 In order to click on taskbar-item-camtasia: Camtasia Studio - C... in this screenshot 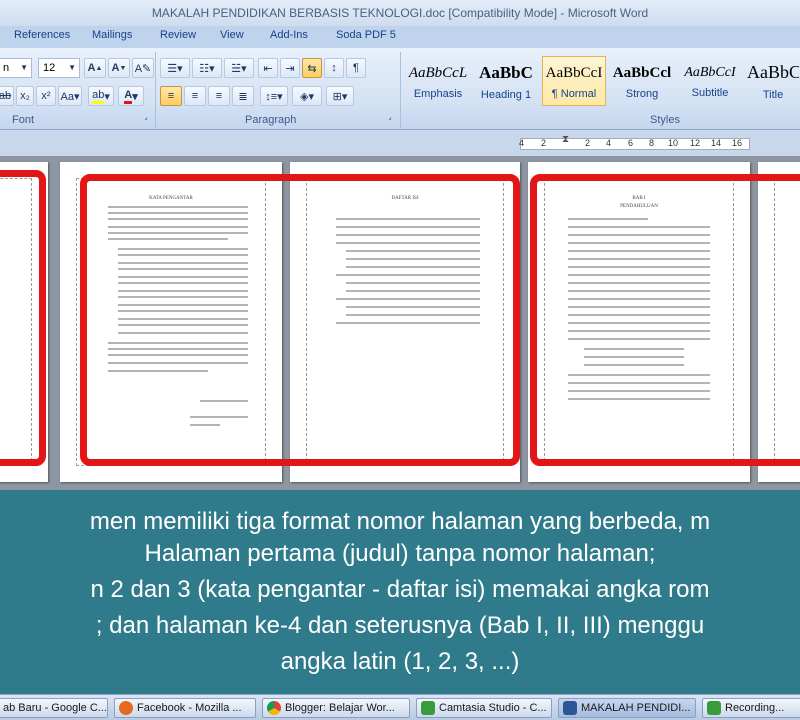, I will do `click(484, 708)`.